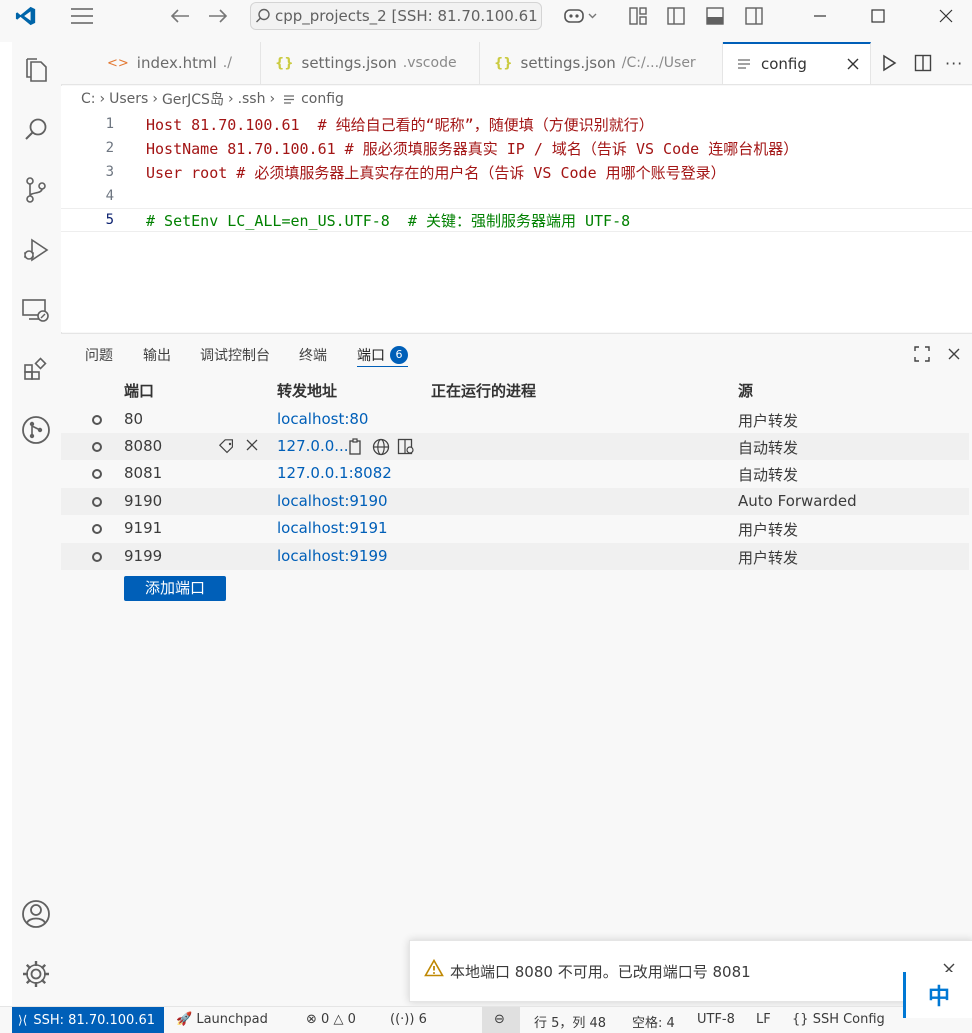  Describe the element at coordinates (313, 355) in the screenshot. I see `tab-terminal: 终端` at that location.